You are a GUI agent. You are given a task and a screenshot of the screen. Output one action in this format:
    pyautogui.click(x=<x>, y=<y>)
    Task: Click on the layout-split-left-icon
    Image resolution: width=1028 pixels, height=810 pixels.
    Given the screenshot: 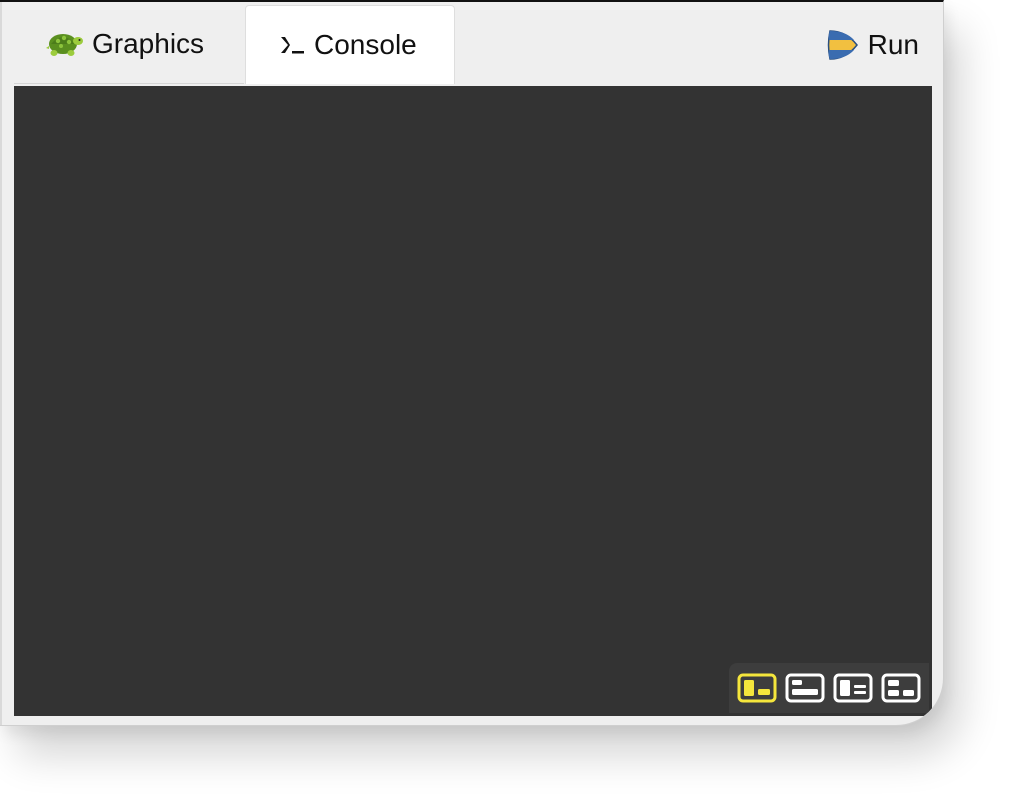 What is the action you would take?
    pyautogui.click(x=757, y=688)
    